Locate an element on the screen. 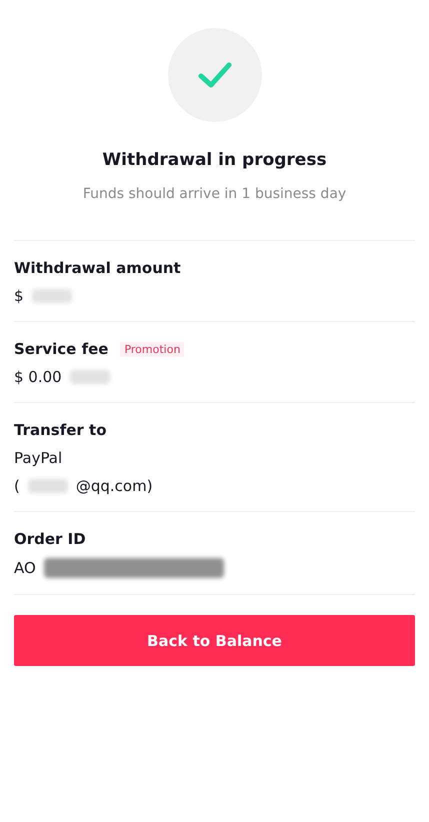 This screenshot has height=822, width=429. back-to-balance-button: Back to Balance is located at coordinates (214, 640).